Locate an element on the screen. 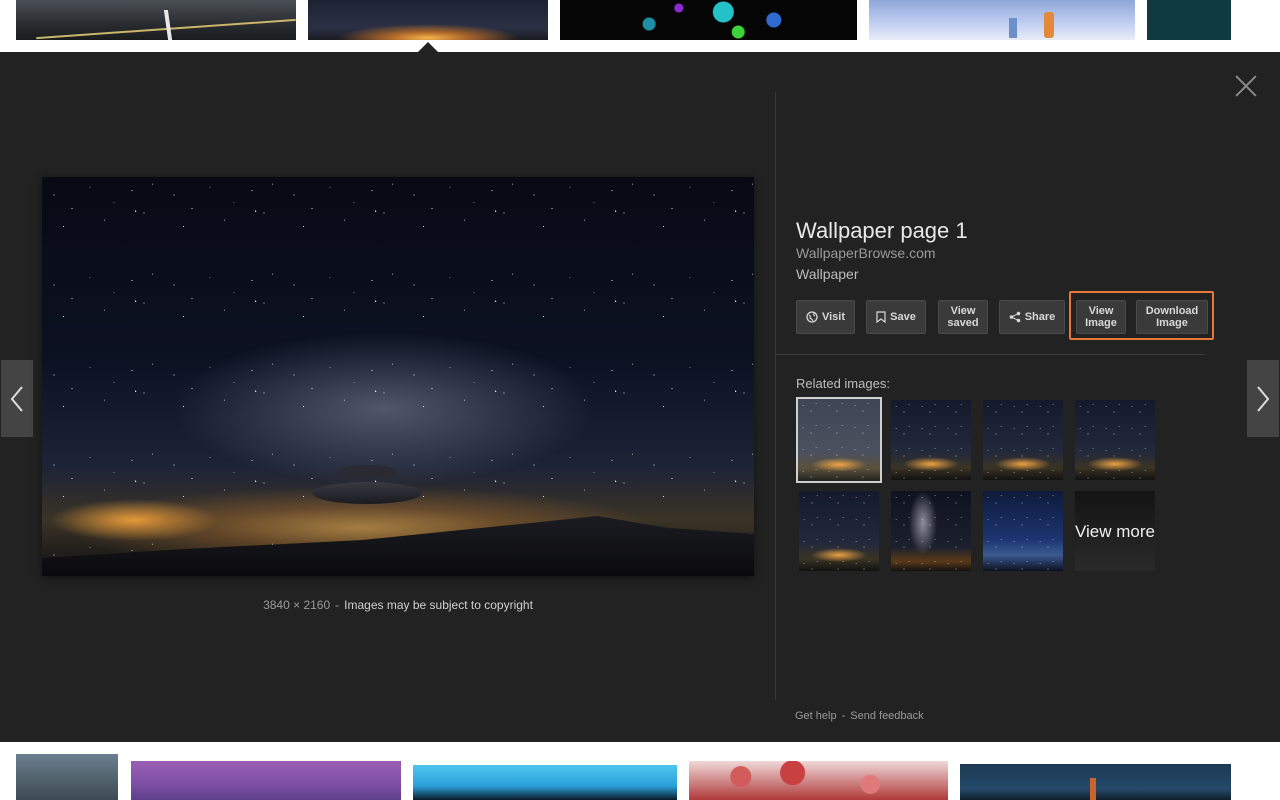 Image resolution: width=1280 pixels, height=800 pixels. send-feedback-link: Send feedback is located at coordinates (886, 716).